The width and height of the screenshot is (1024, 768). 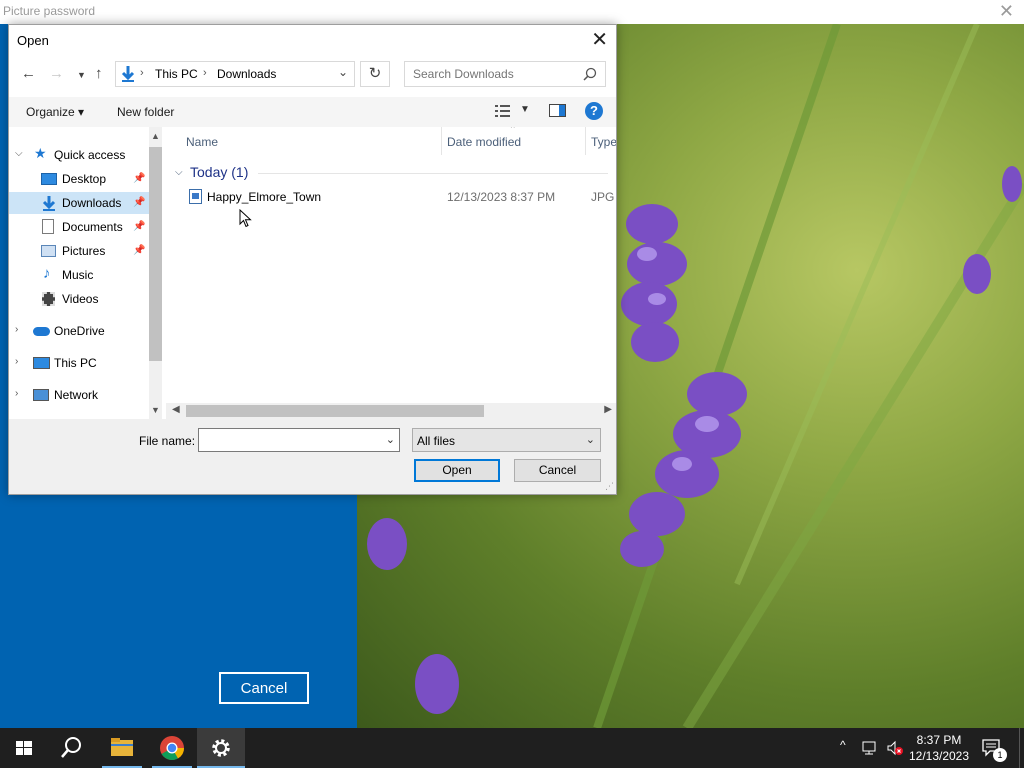 I want to click on scroll-down-icon: ▼, so click(x=155, y=410).